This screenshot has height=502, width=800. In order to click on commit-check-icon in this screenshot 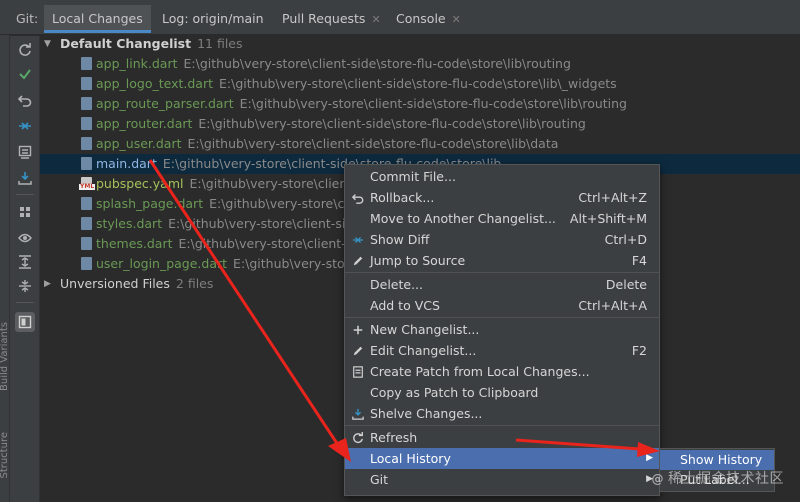, I will do `click(25, 74)`.